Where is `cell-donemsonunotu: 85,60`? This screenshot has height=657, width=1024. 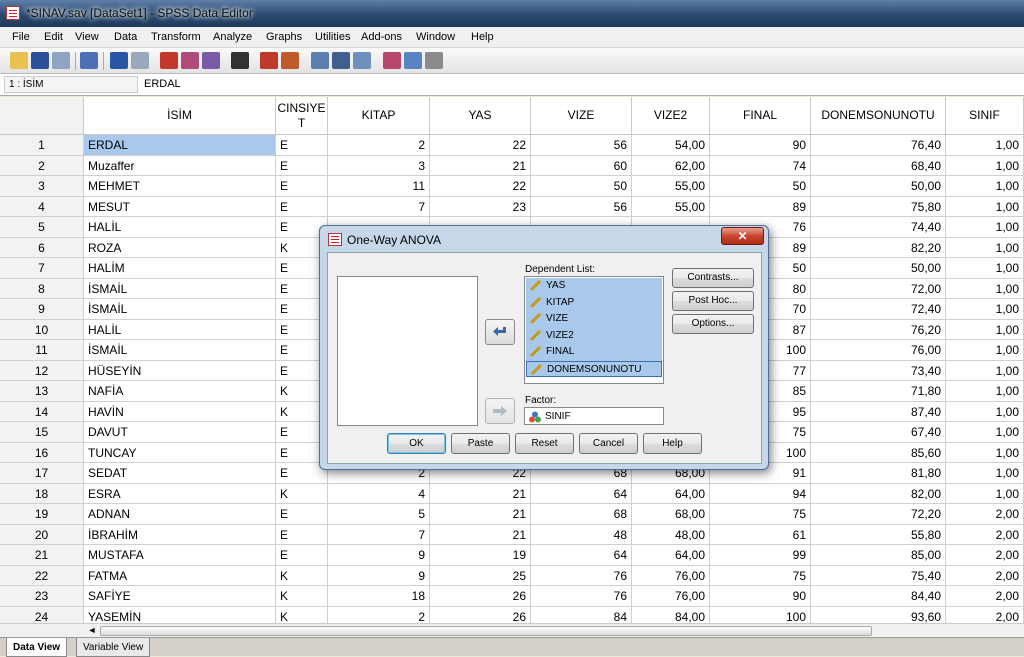
cell-donemsonunotu: 85,60 is located at coordinates (878, 452).